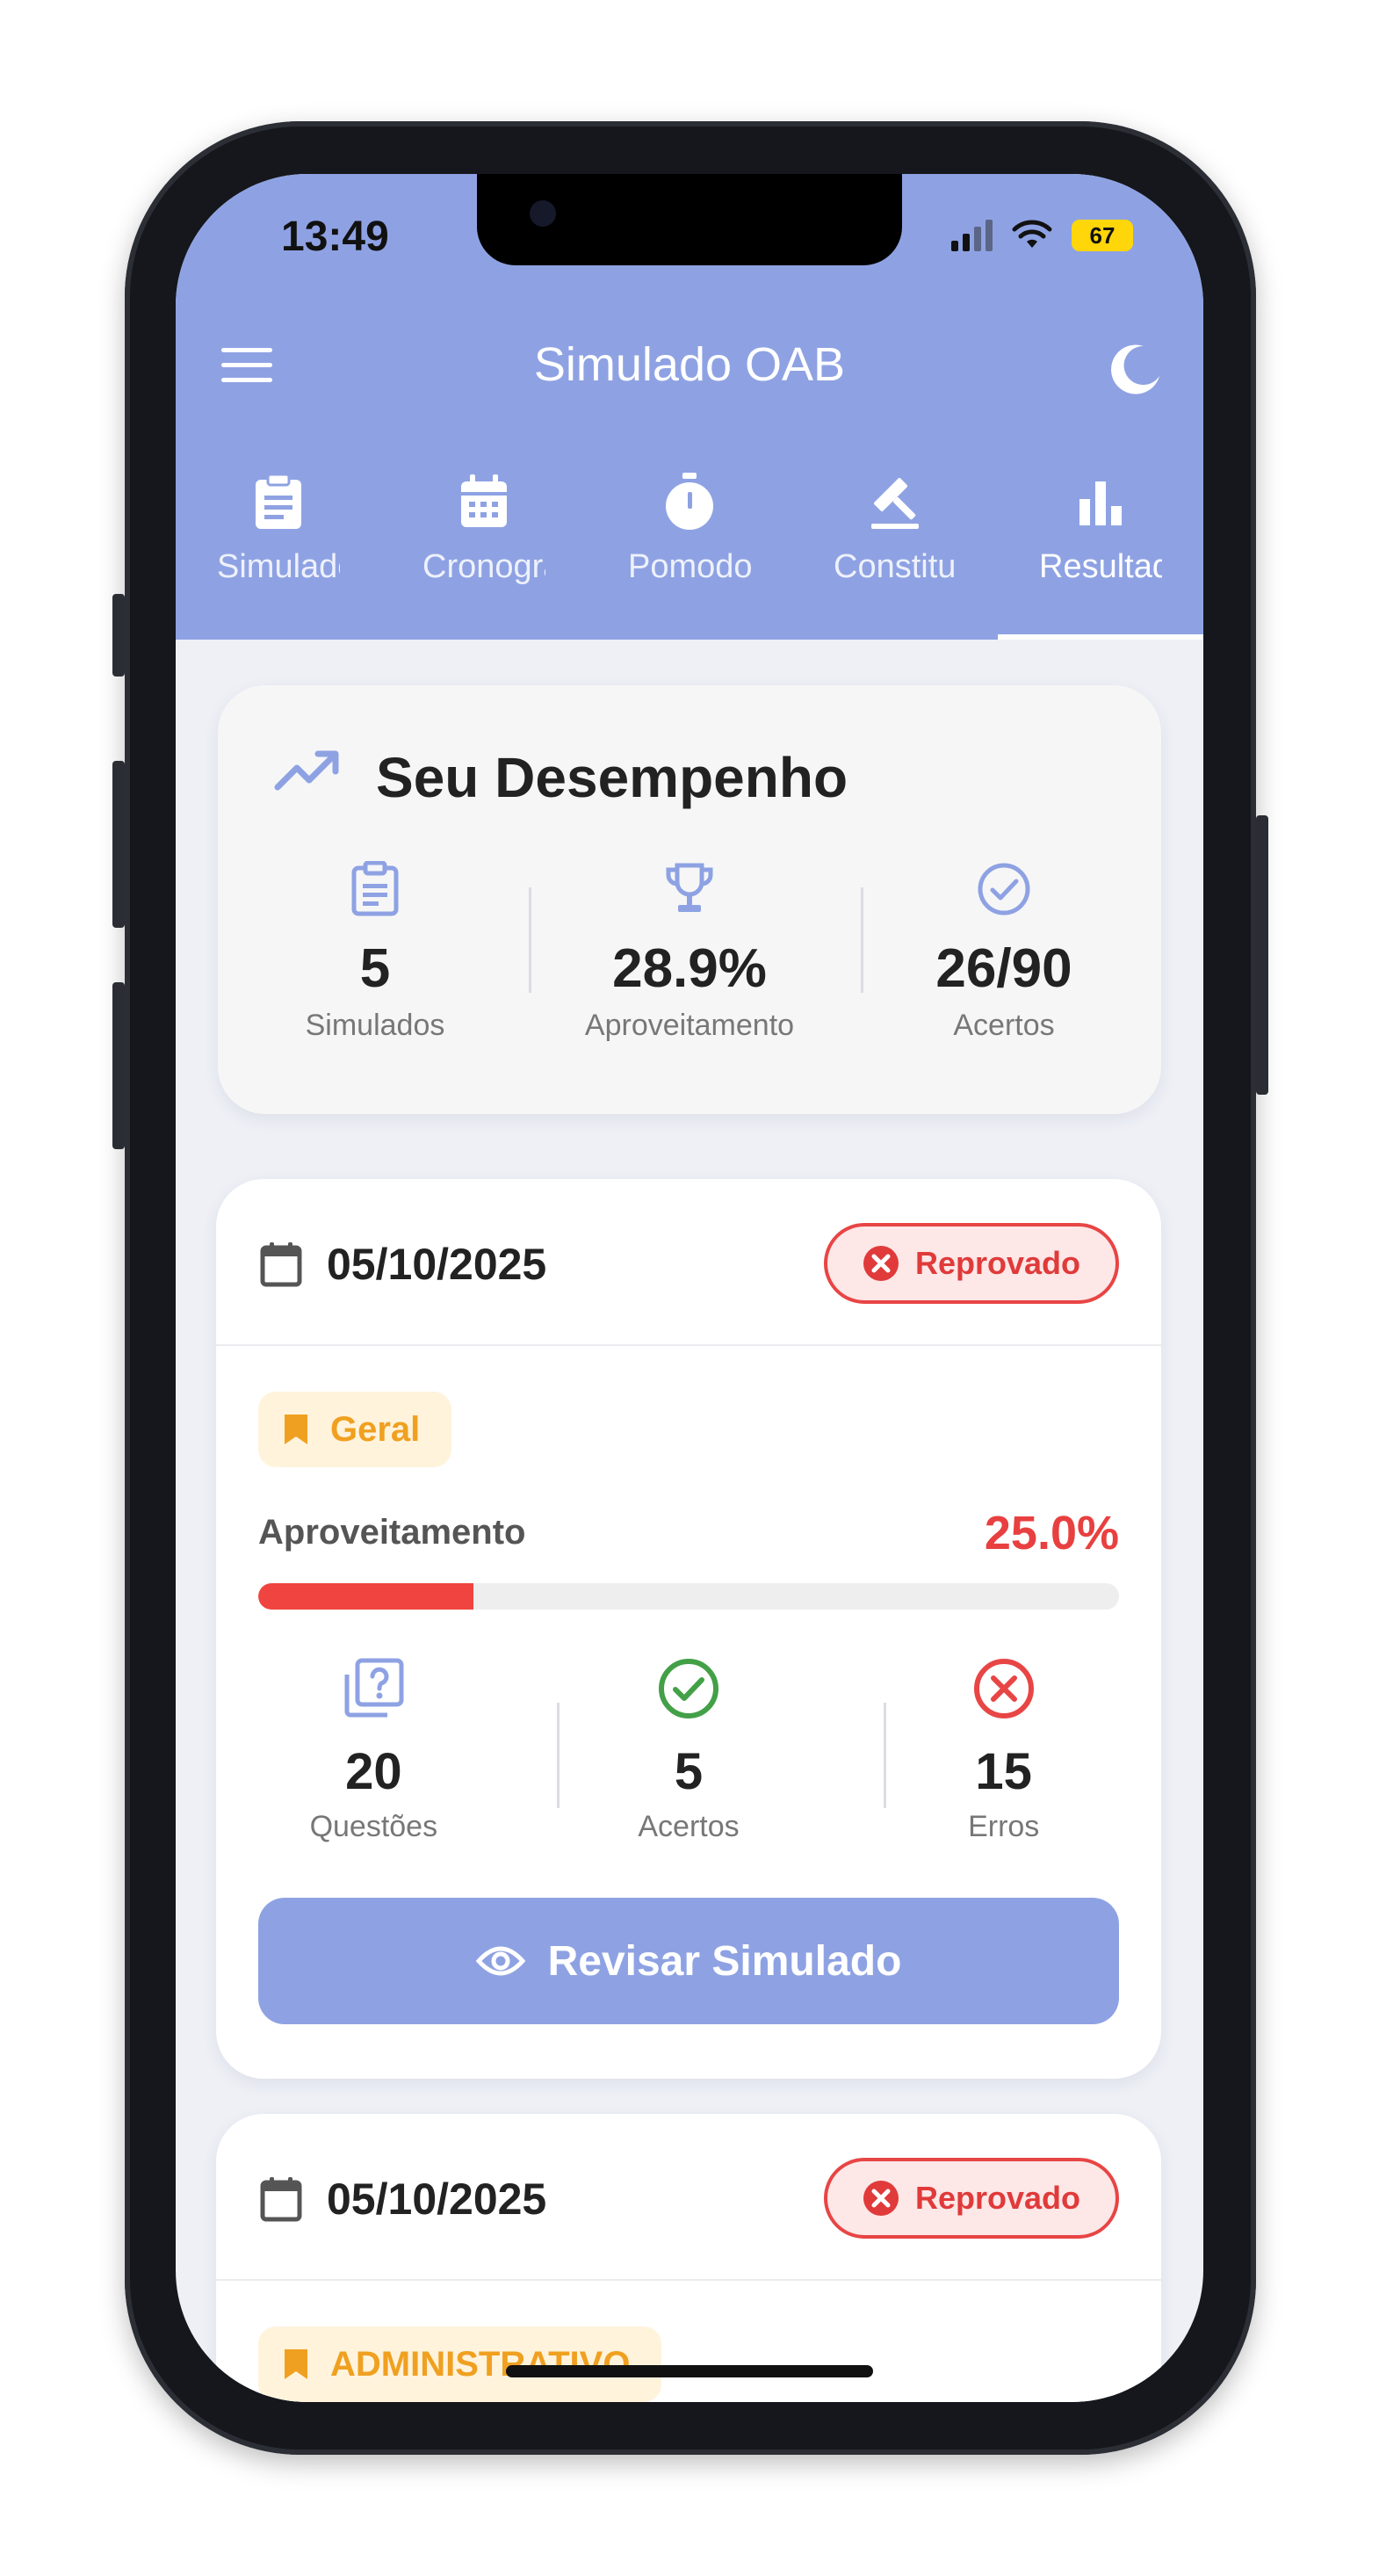 The height and width of the screenshot is (2576, 1379). I want to click on tab-label: Cronograma, so click(483, 566).